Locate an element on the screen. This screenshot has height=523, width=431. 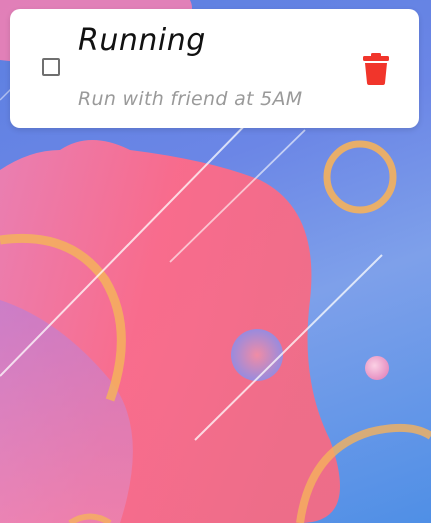
delete-button is located at coordinates (376, 69).